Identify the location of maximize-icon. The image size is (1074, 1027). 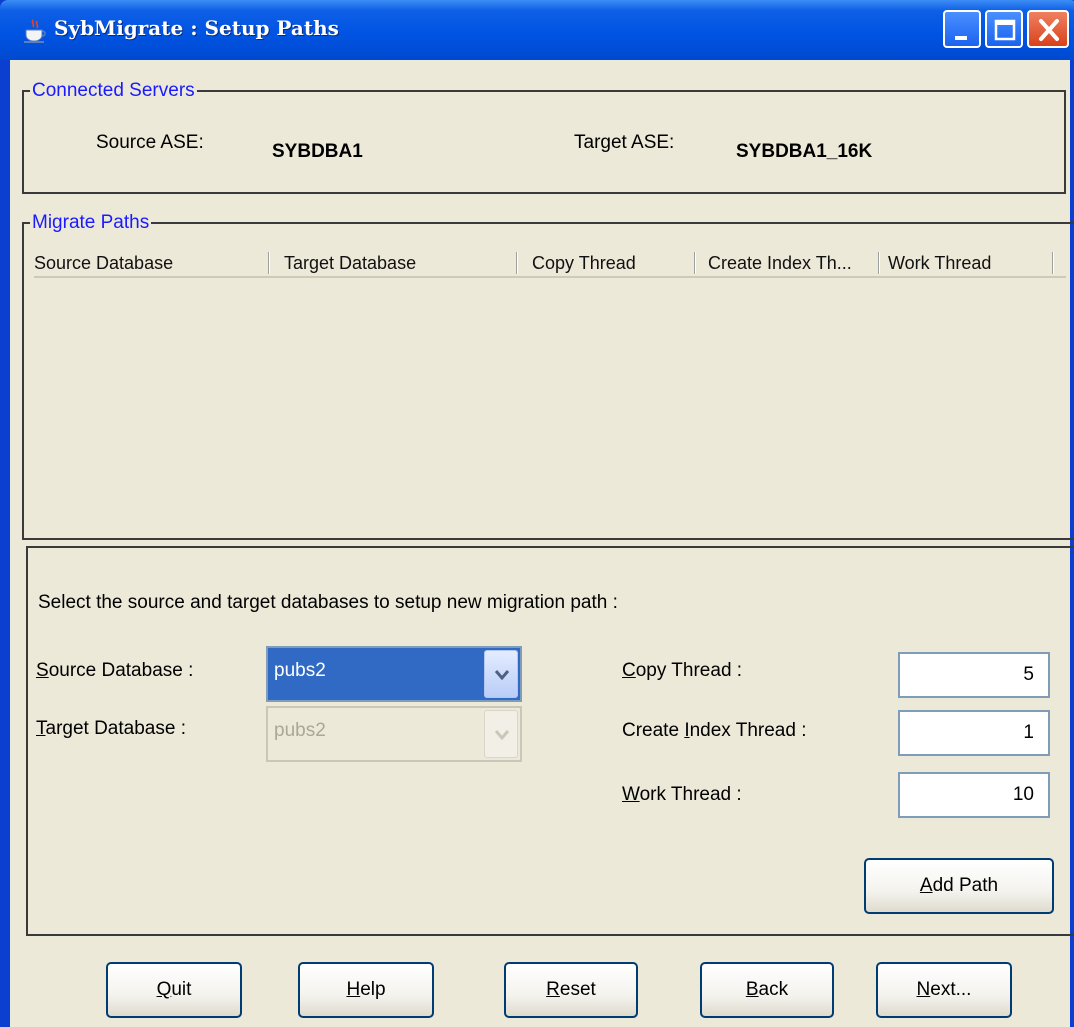
(1005, 30).